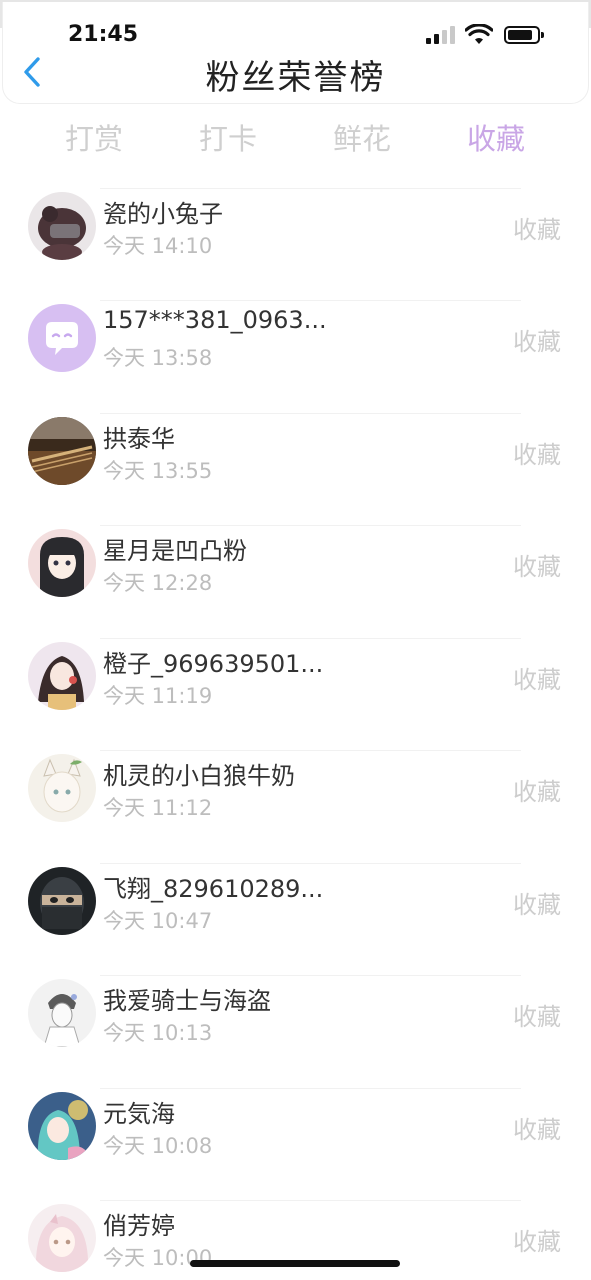 The width and height of the screenshot is (591, 1280). I want to click on fan-time: 今天 10:13, so click(158, 1033).